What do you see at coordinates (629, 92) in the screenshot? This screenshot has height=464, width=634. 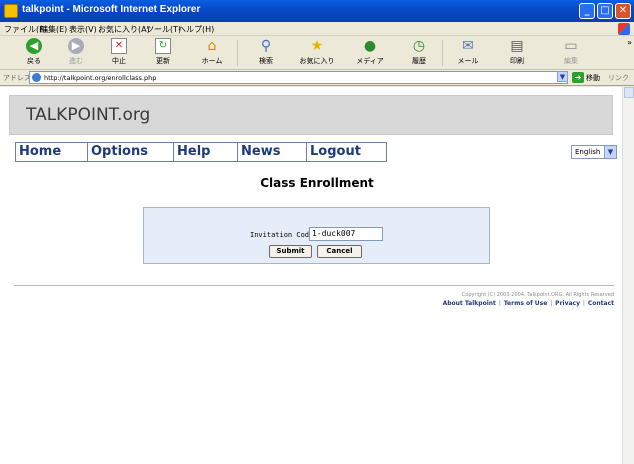 I see `scroll-up-button` at bounding box center [629, 92].